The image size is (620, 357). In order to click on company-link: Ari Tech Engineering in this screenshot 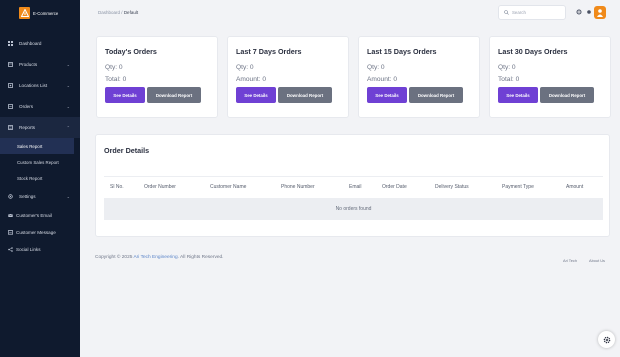, I will do `click(155, 257)`.